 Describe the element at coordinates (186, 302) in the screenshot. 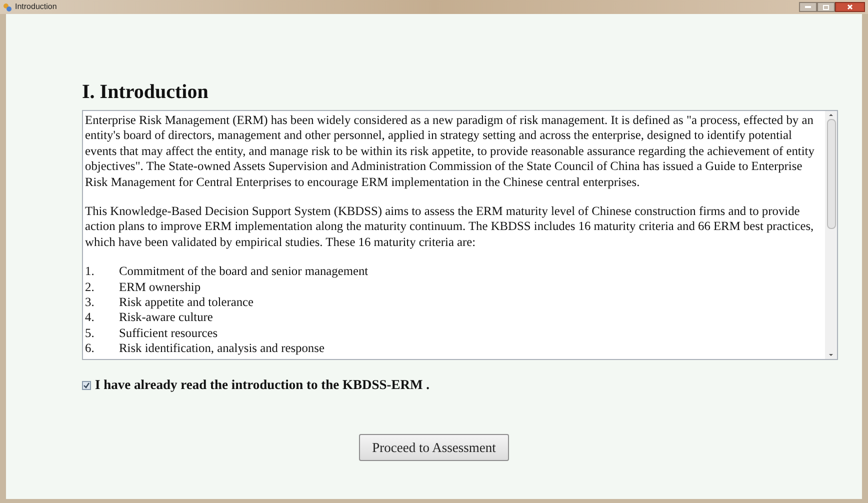

I see `criterion-text: Risk appetite and tolerance` at that location.